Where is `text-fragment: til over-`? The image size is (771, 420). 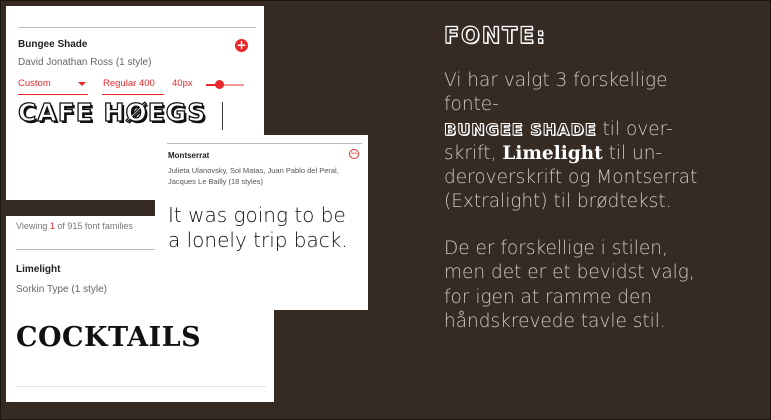 text-fragment: til over- is located at coordinates (634, 129).